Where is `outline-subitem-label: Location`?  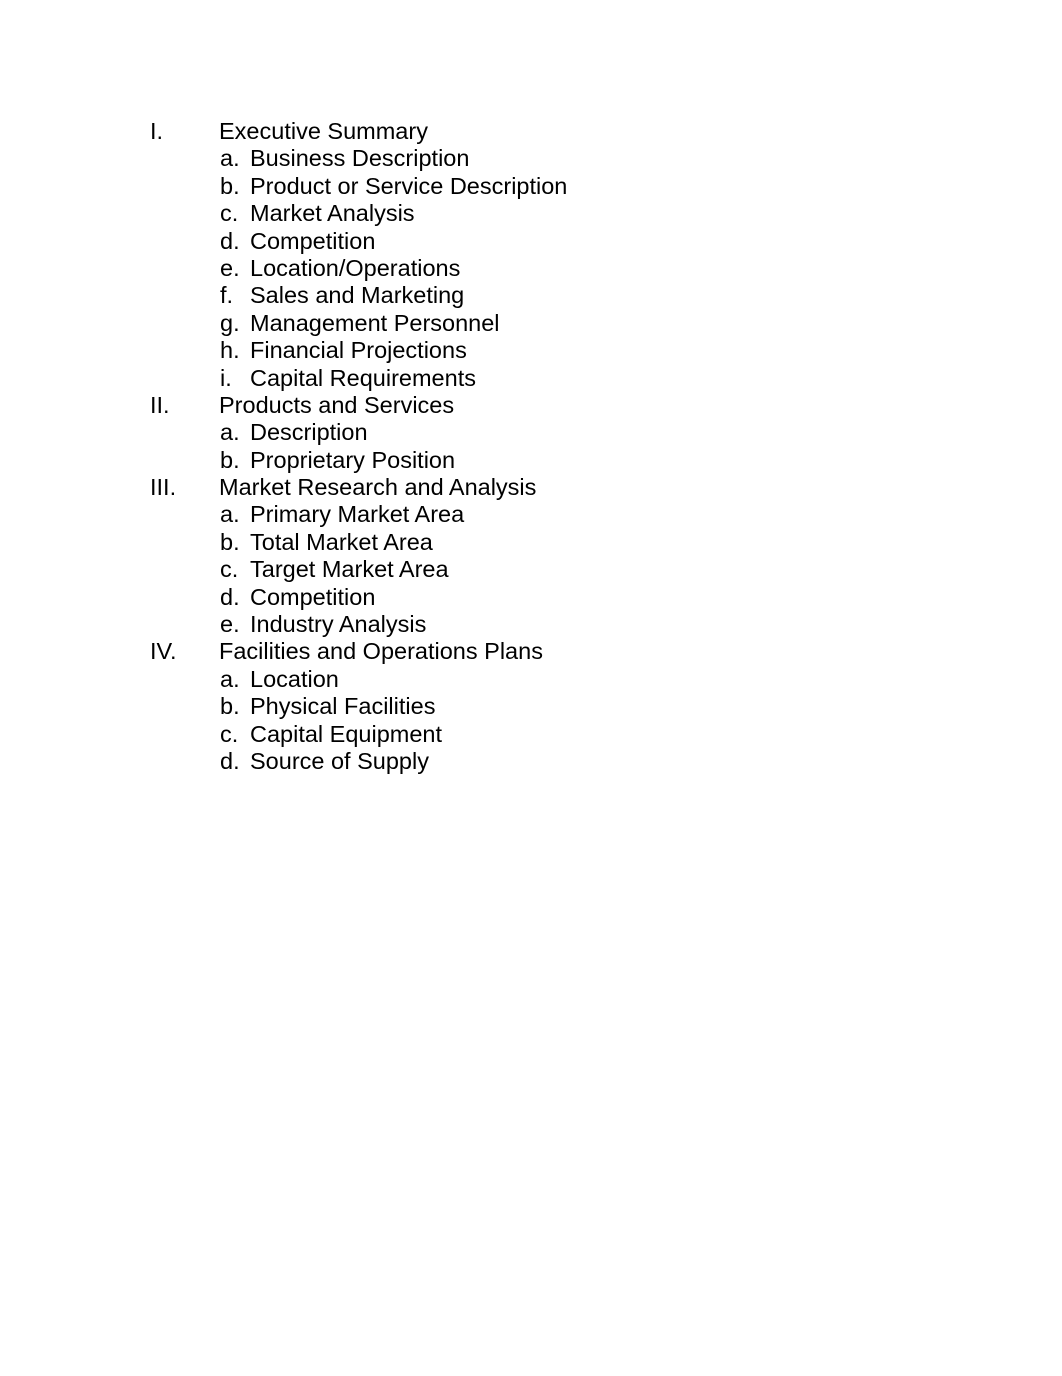
outline-subitem-label: Location is located at coordinates (294, 678).